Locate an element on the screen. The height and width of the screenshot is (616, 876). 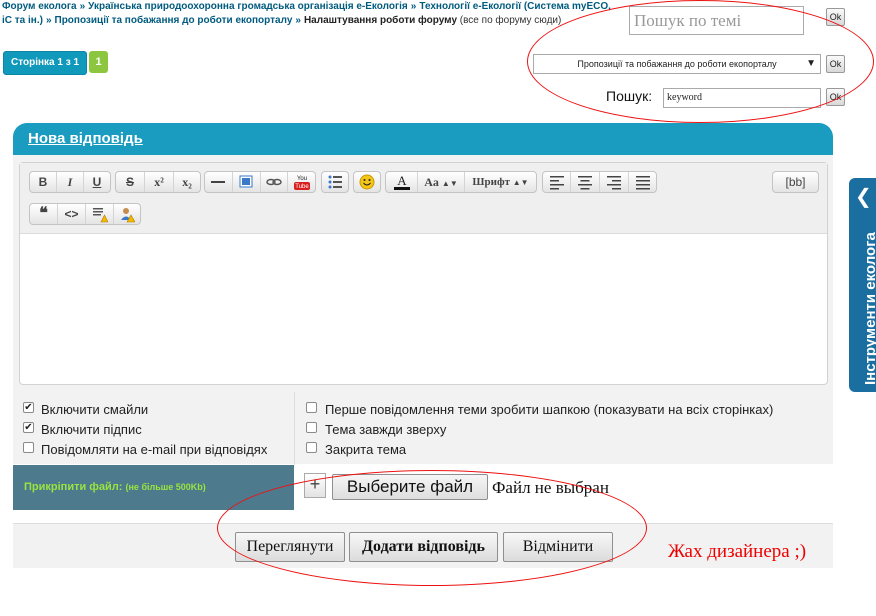
breadcrumb-current: Налаштування роботи форуму is located at coordinates (380, 20).